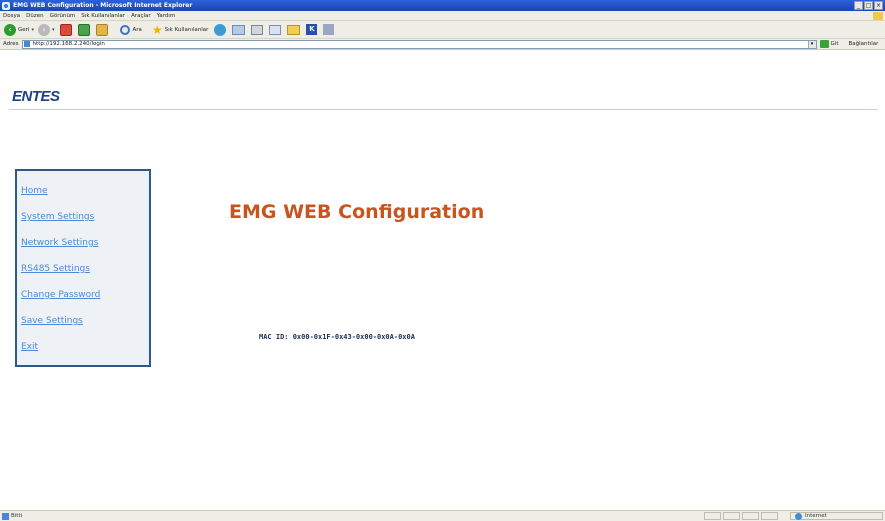 This screenshot has height=521, width=885. I want to click on favorites-button: ★ Sık Kullanılanlar, so click(177, 30).